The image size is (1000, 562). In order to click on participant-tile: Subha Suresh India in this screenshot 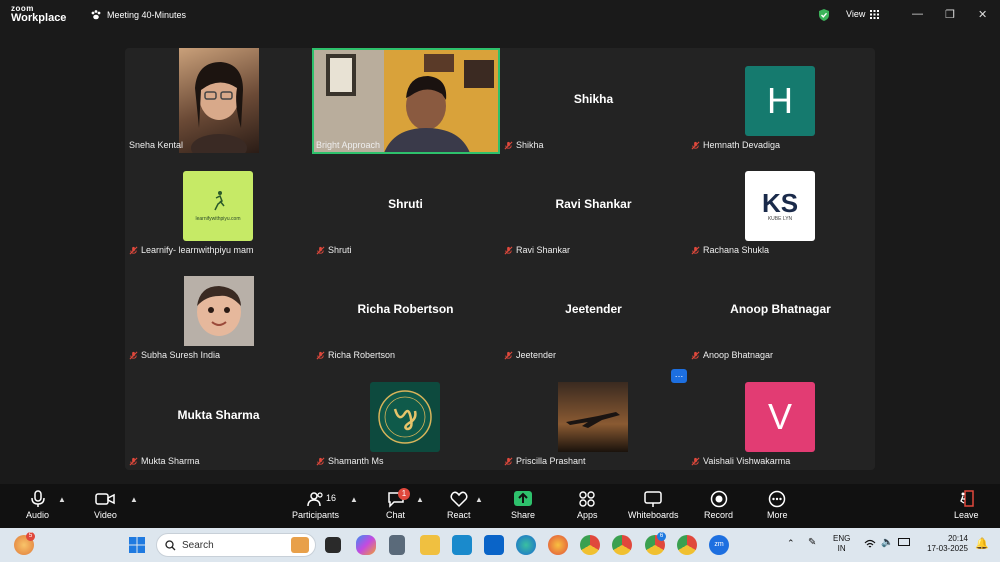, I will do `click(218, 310)`.